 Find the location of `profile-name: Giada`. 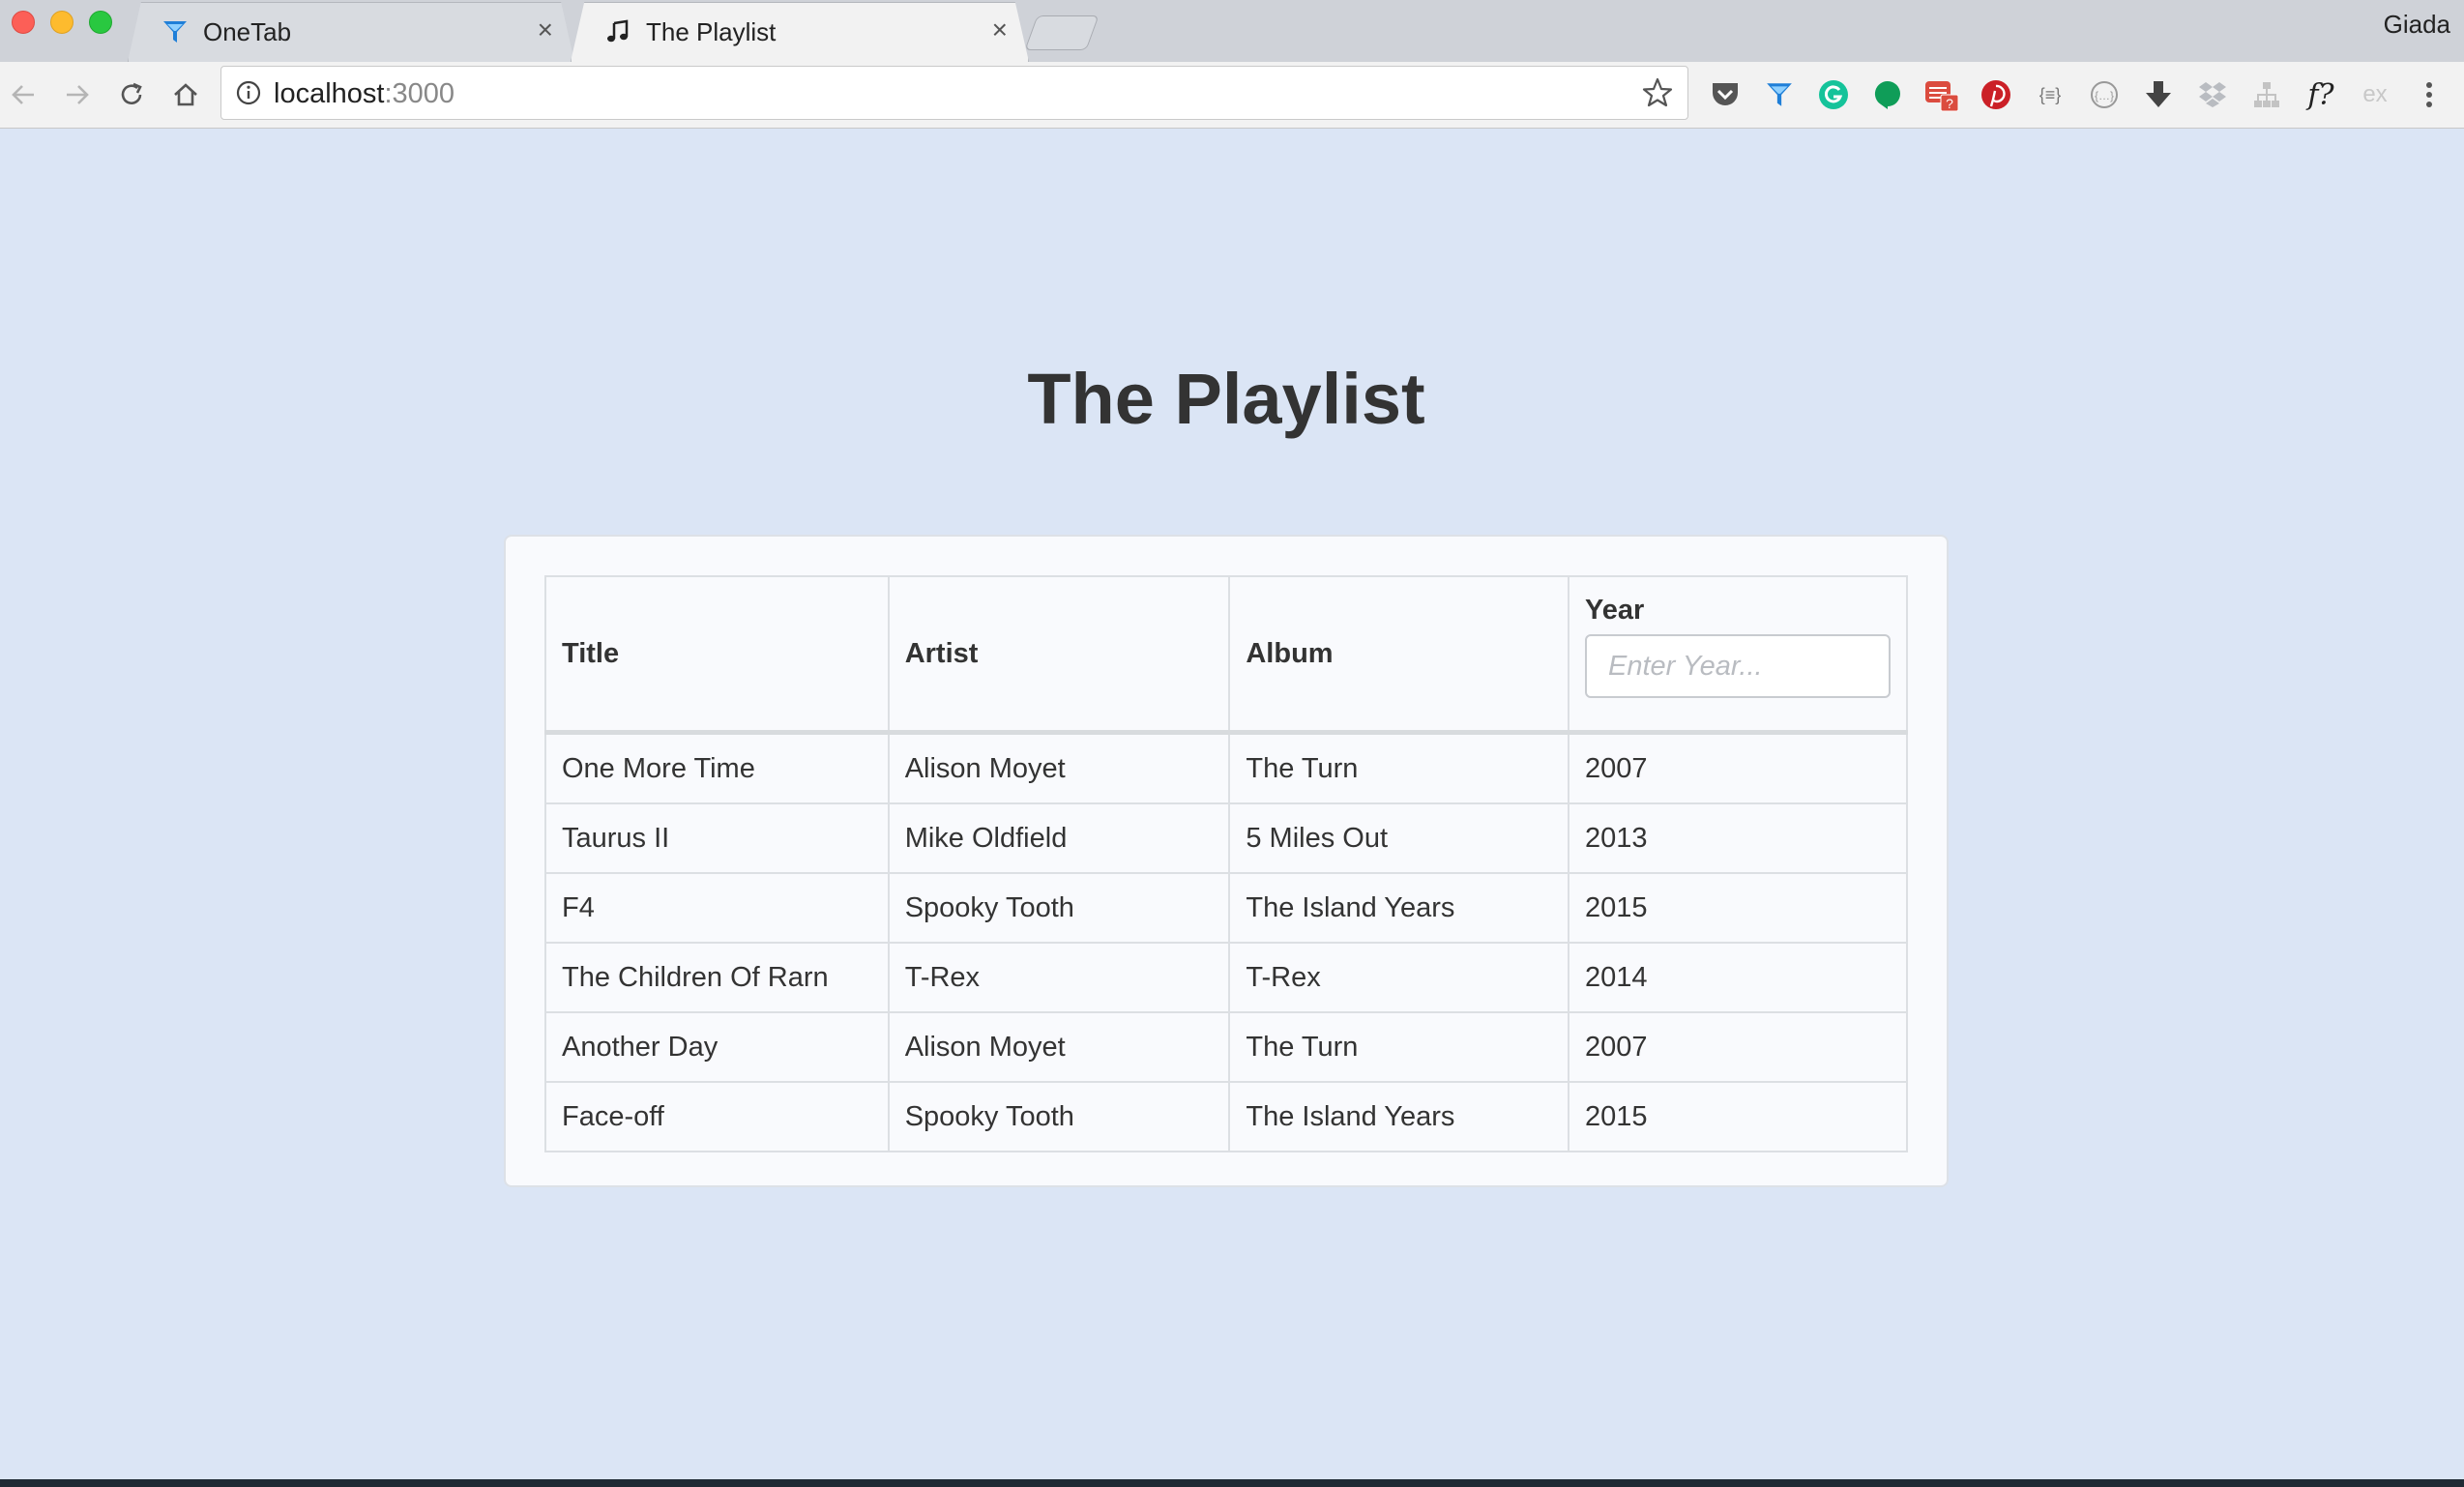

profile-name: Giada is located at coordinates (2417, 25).